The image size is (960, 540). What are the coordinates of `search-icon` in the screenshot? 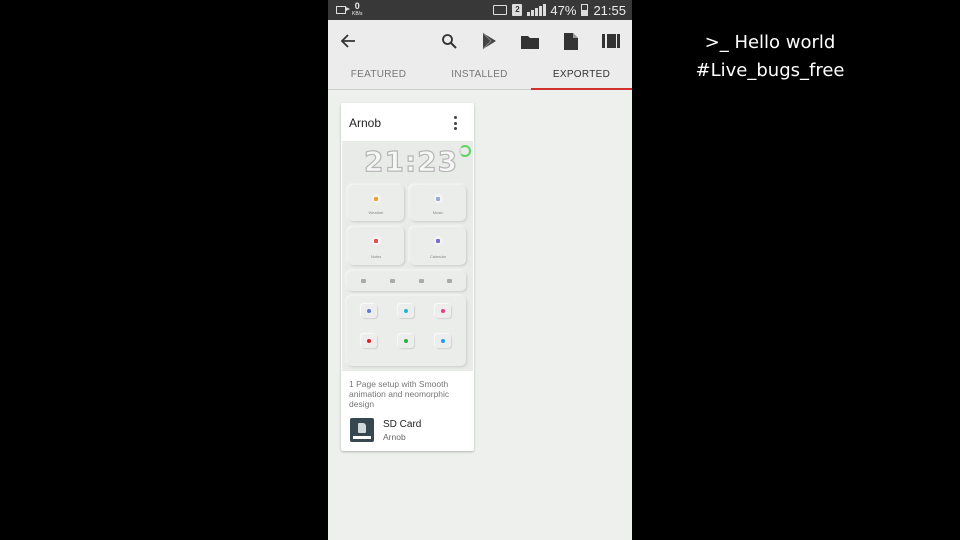 It's located at (449, 41).